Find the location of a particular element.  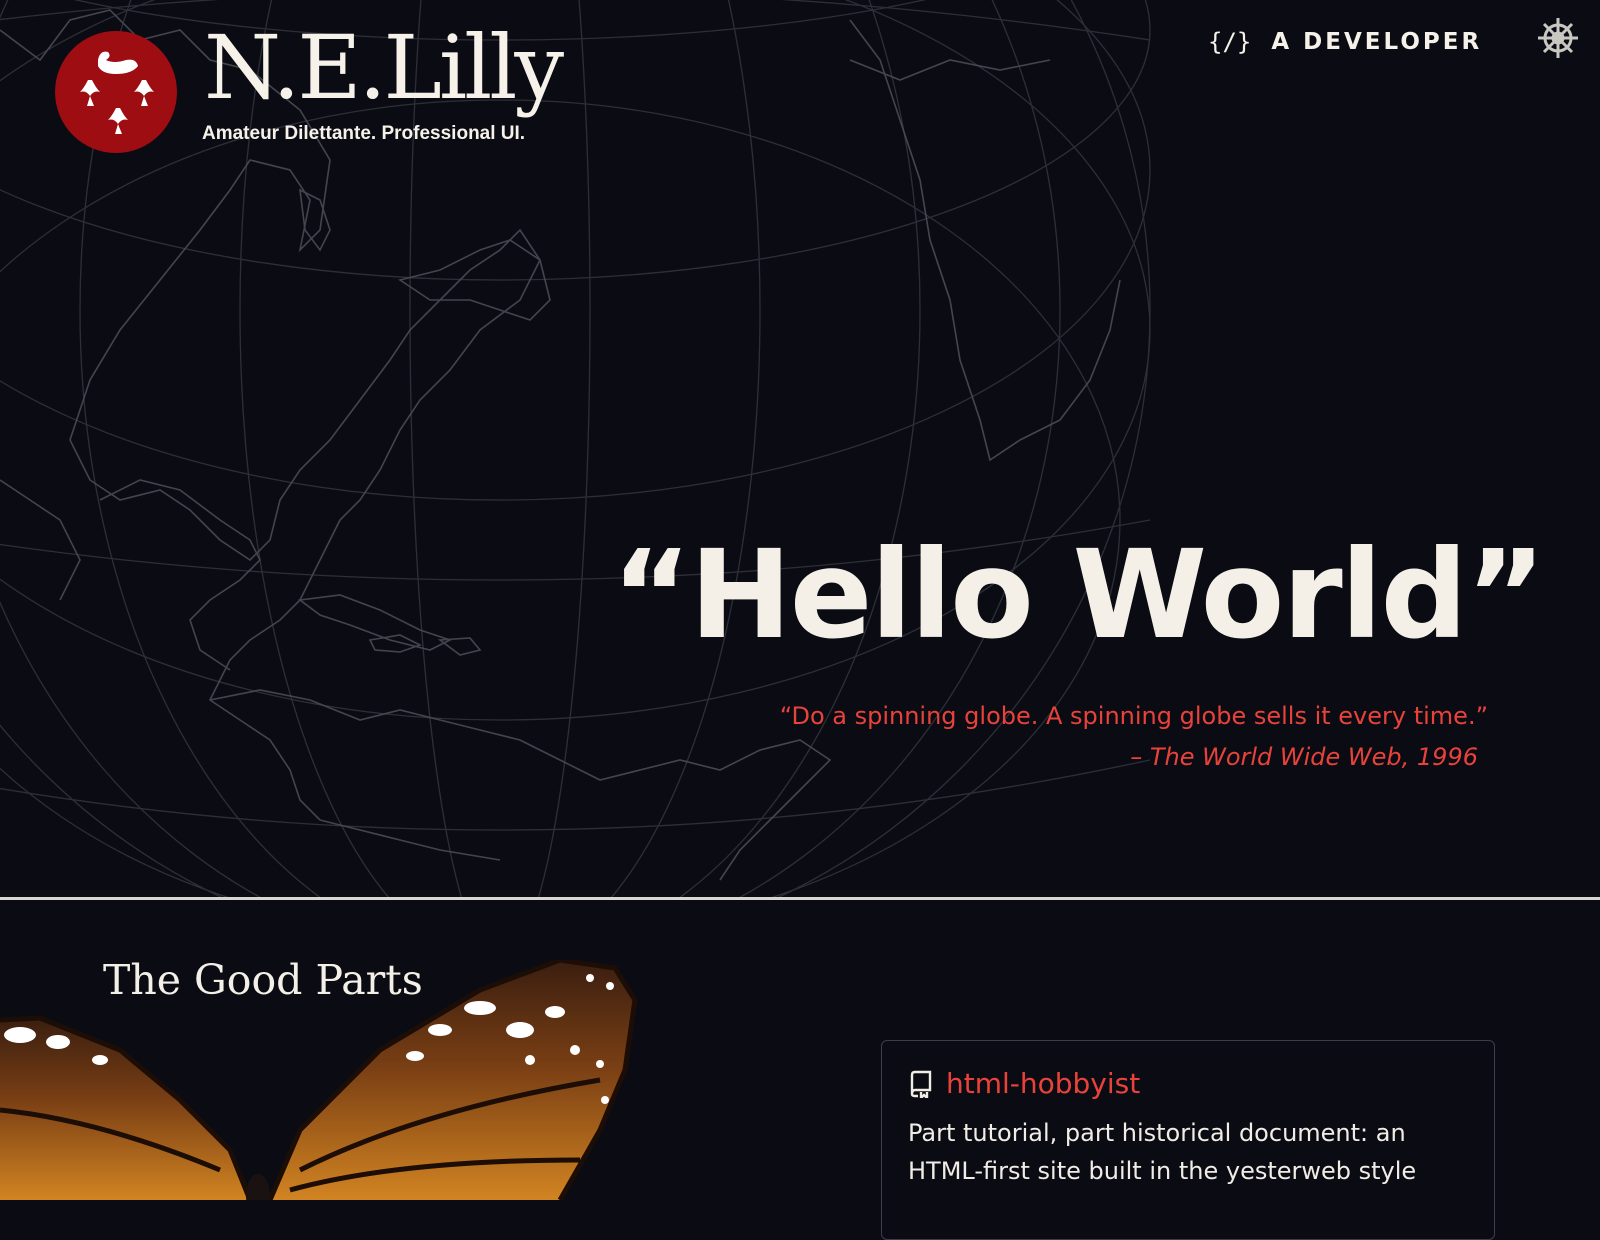

site-tagline: Amateur Dilettante. Professional UI. is located at coordinates (364, 133).